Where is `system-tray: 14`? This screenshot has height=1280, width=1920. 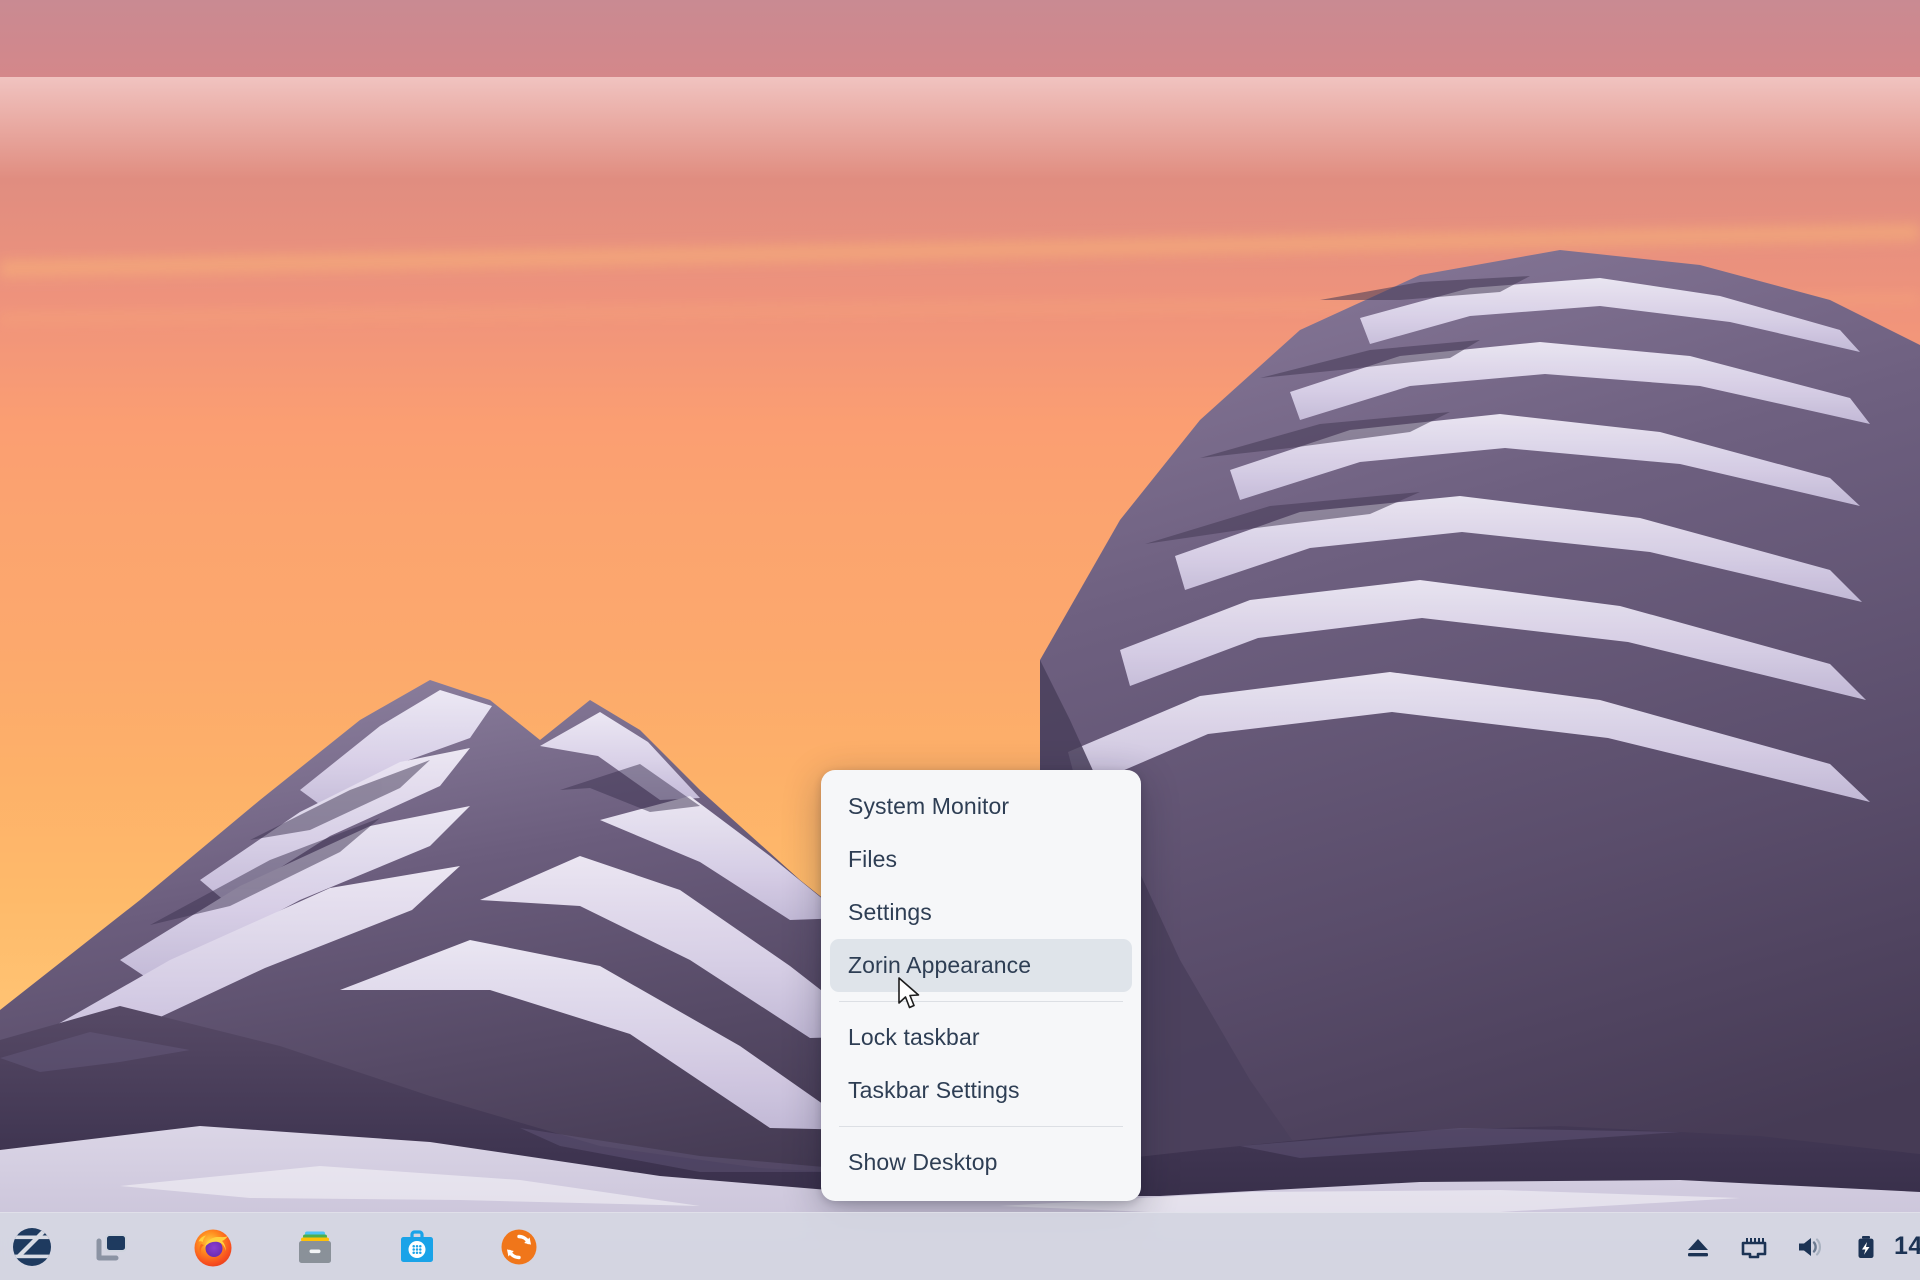 system-tray: 14 is located at coordinates (1795, 1246).